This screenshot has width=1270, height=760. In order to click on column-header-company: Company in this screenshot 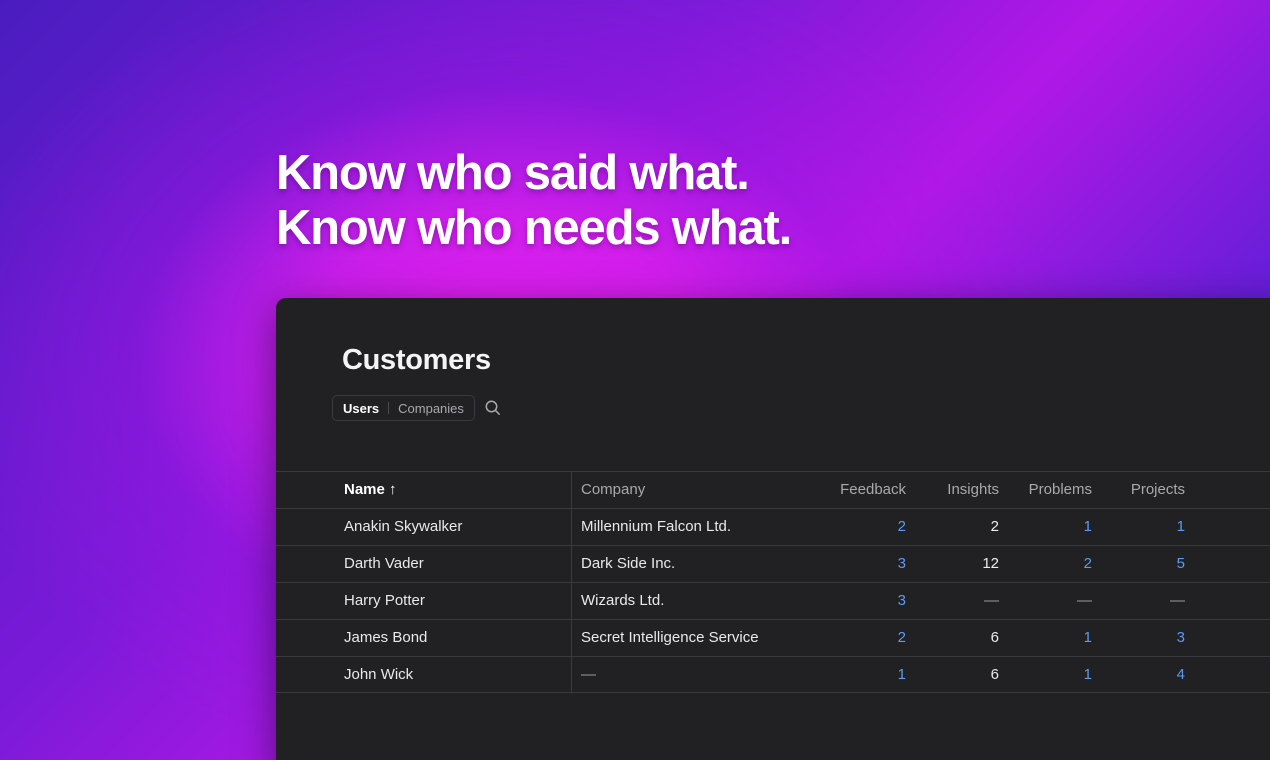, I will do `click(696, 490)`.